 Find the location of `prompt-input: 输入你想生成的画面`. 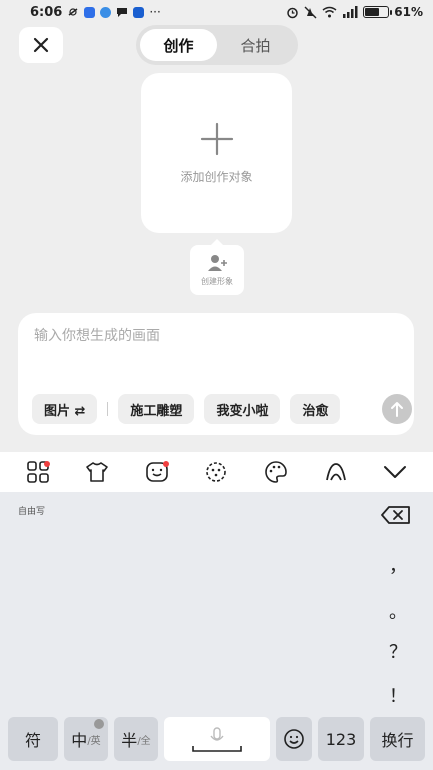

prompt-input: 输入你想生成的画面 is located at coordinates (97, 335).